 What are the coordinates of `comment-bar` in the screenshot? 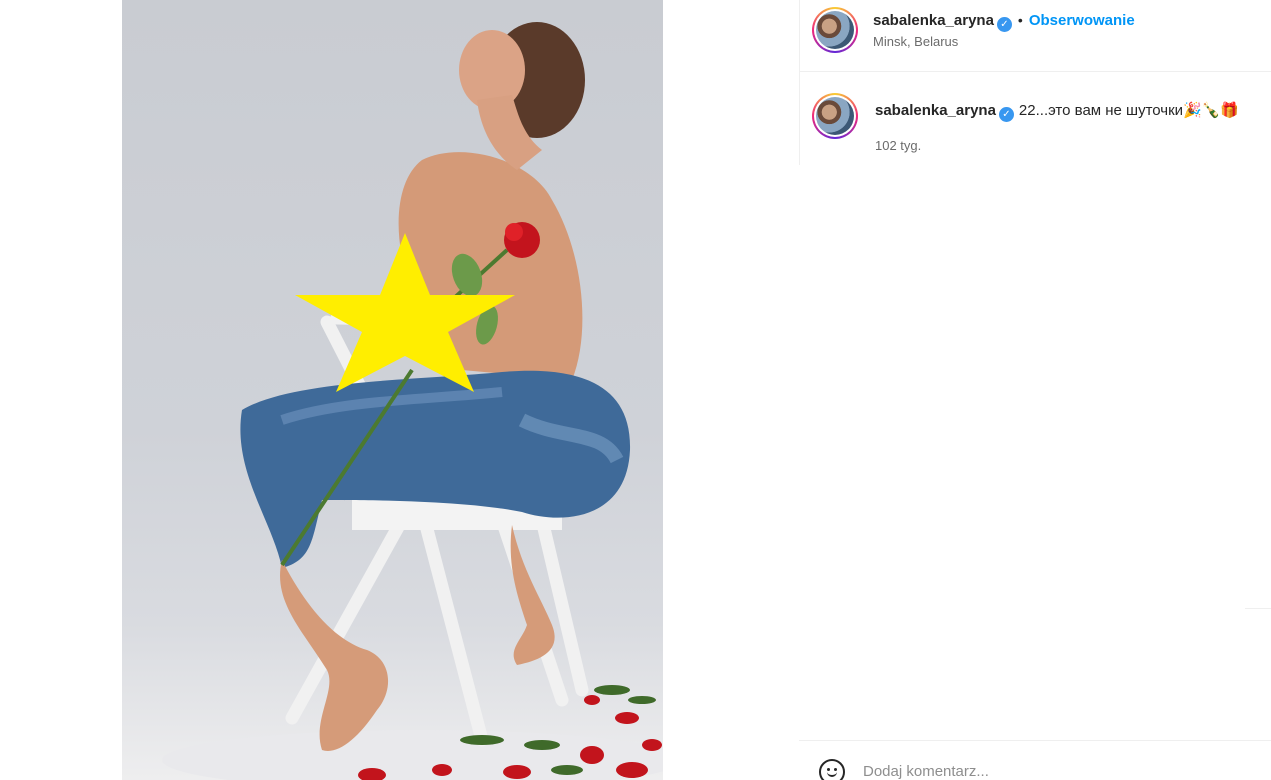 It's located at (1035, 760).